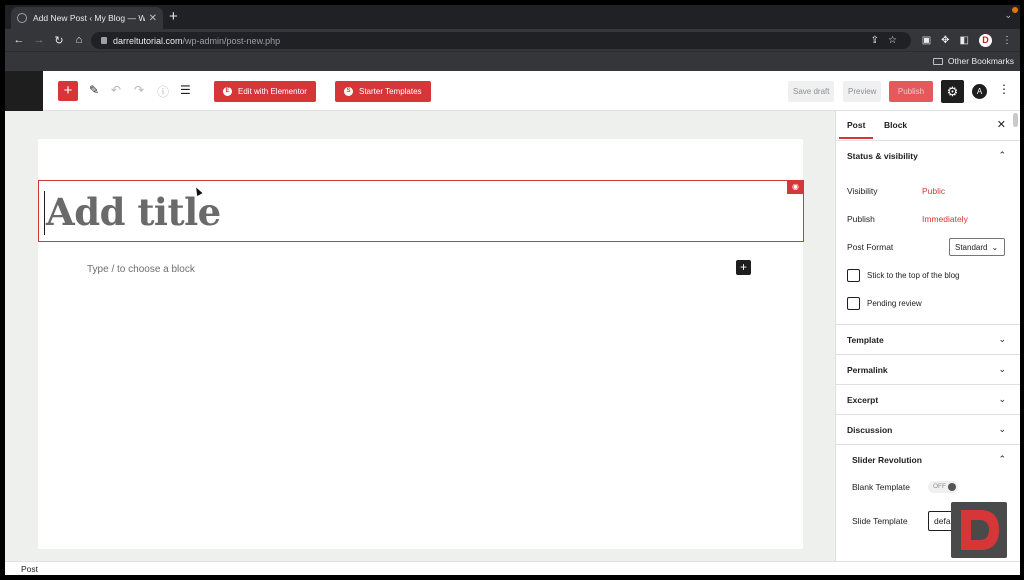 The width and height of the screenshot is (1024, 580). What do you see at coordinates (926, 40) in the screenshot?
I see `camera-extension-icon: ▣` at bounding box center [926, 40].